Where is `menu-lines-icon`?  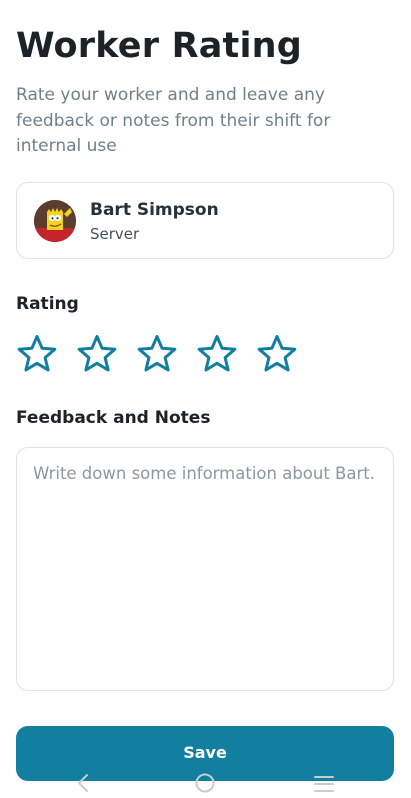
menu-lines-icon is located at coordinates (324, 784).